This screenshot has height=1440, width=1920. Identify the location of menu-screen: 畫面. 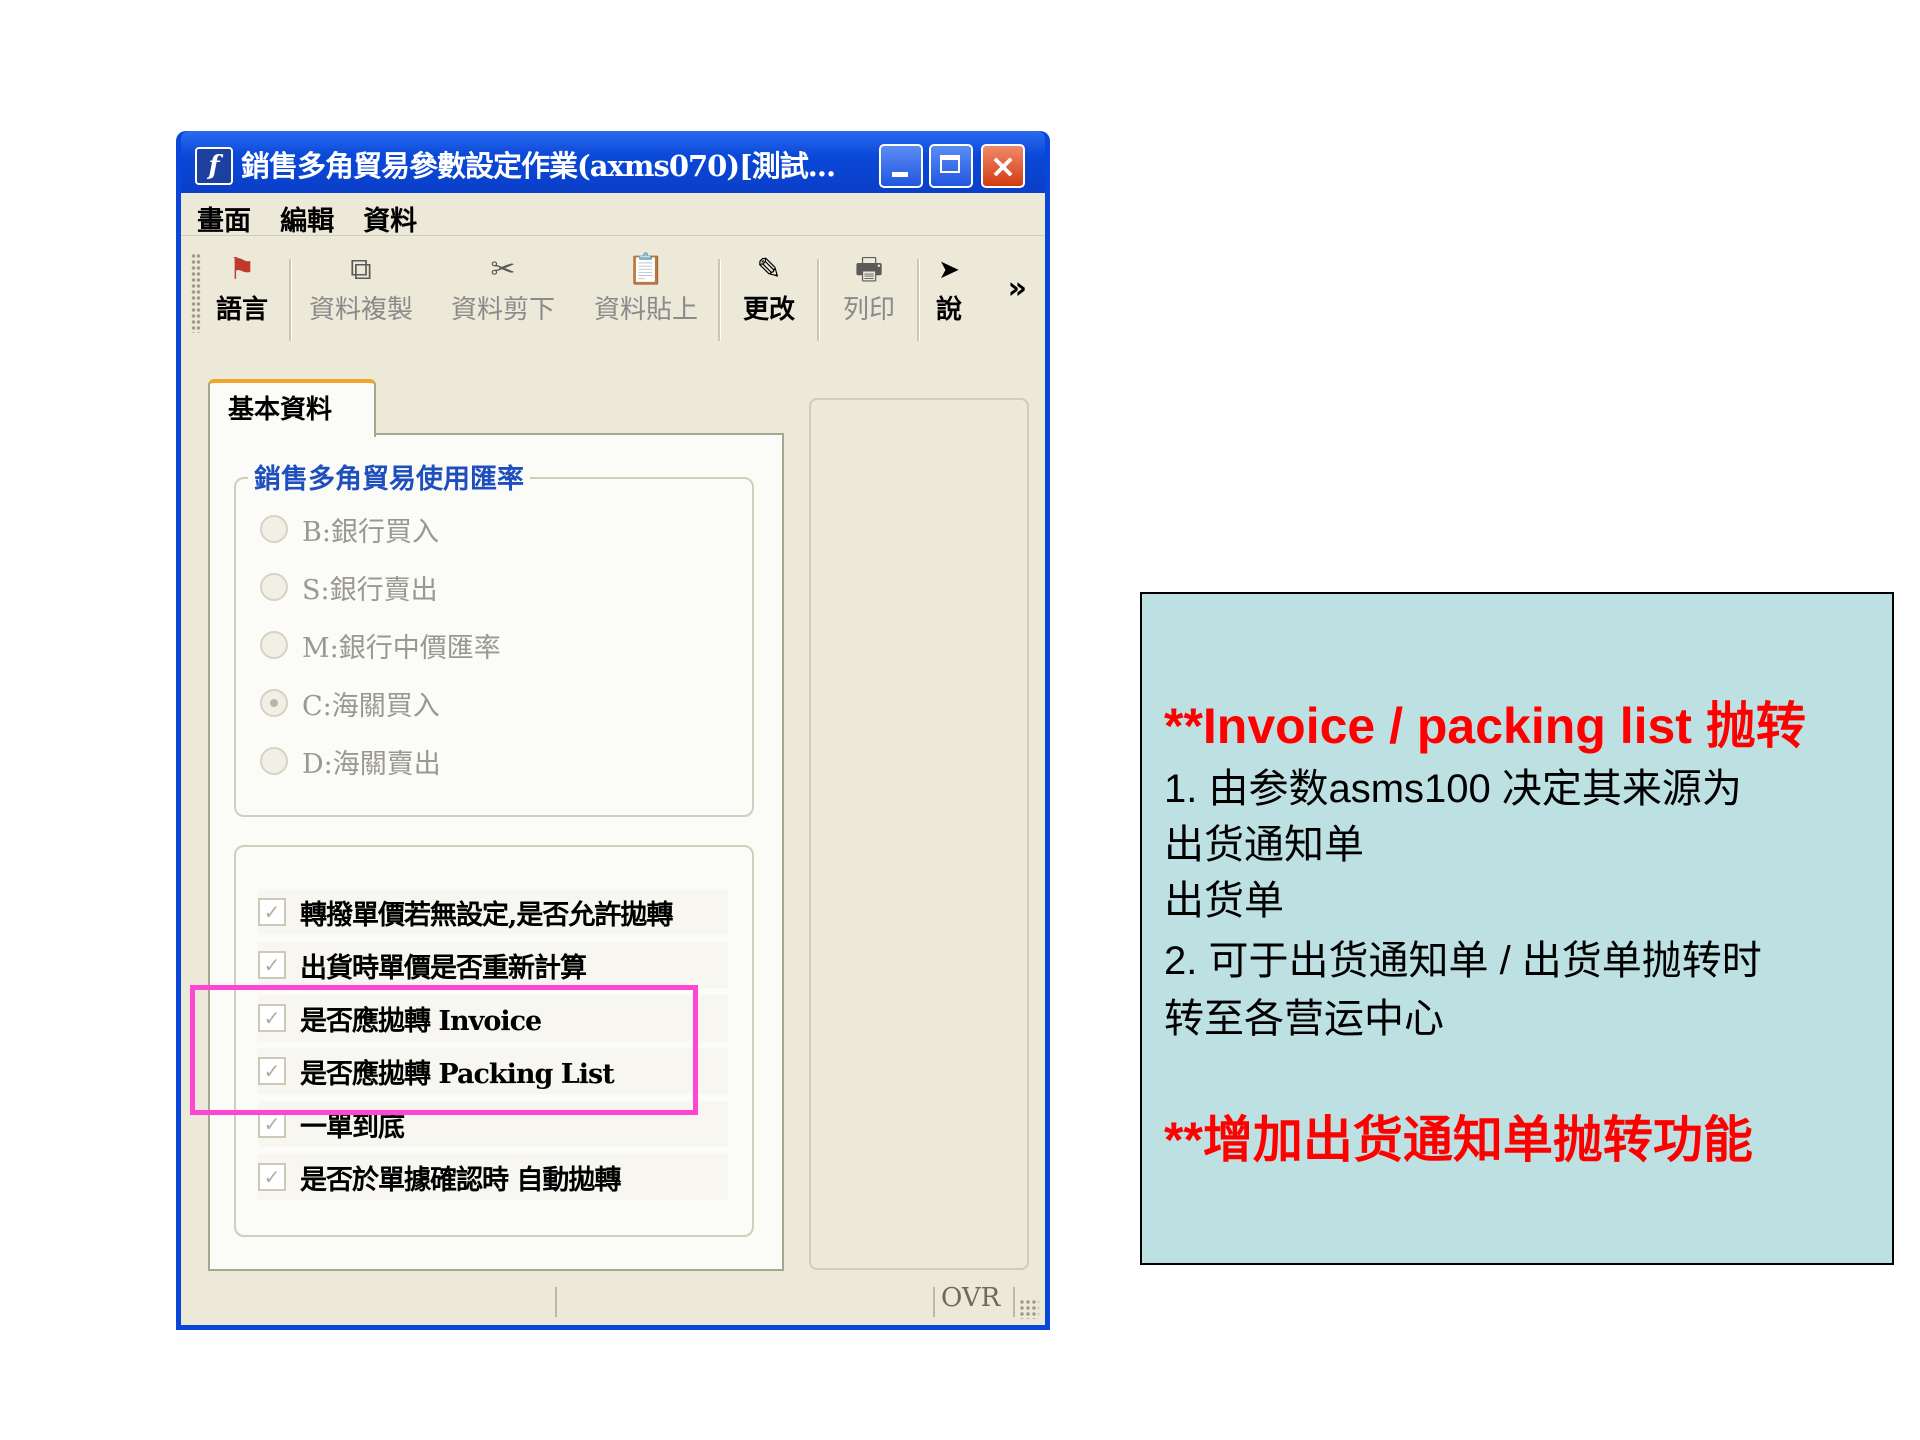
(220, 215).